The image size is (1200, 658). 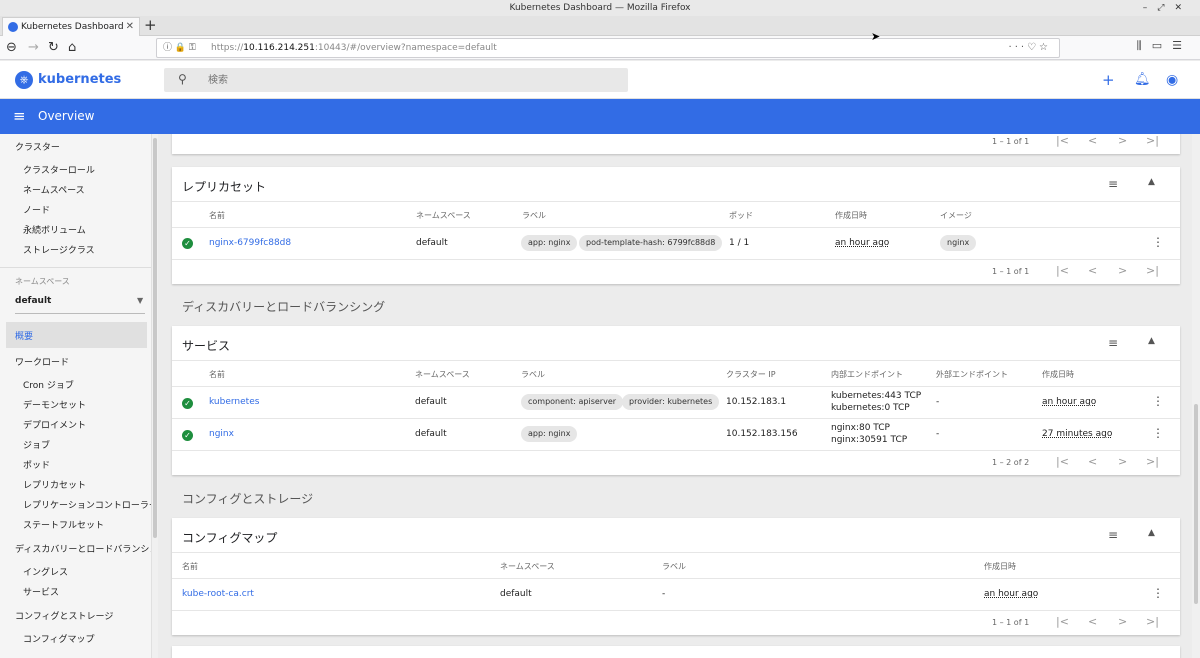 What do you see at coordinates (956, 215) in the screenshot?
I see `col-images: イメージ` at bounding box center [956, 215].